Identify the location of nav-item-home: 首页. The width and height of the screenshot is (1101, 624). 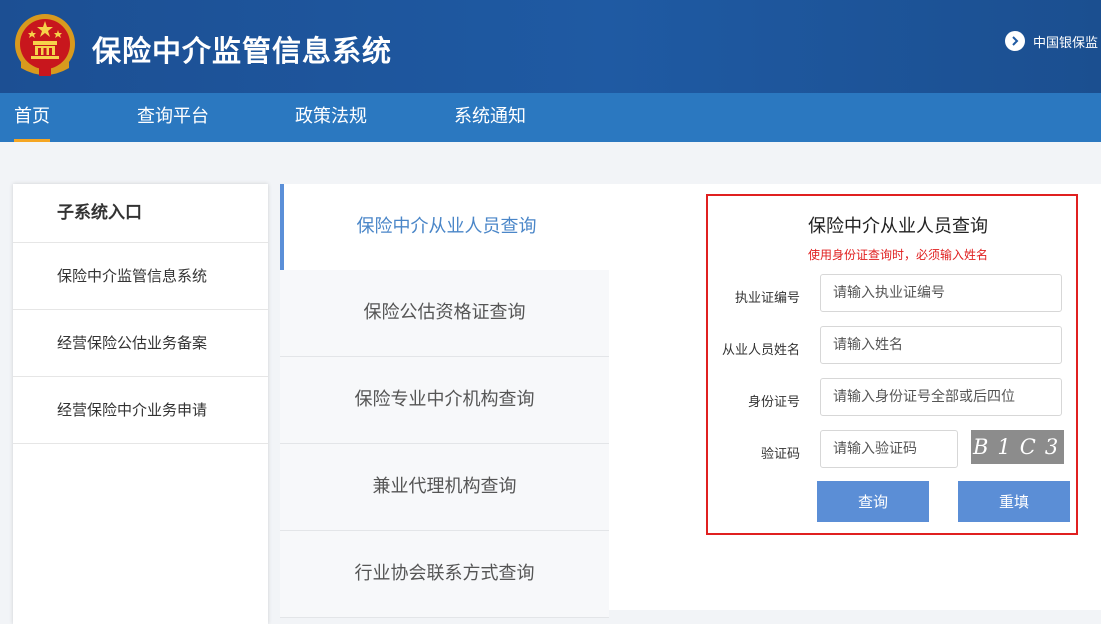
(32, 117).